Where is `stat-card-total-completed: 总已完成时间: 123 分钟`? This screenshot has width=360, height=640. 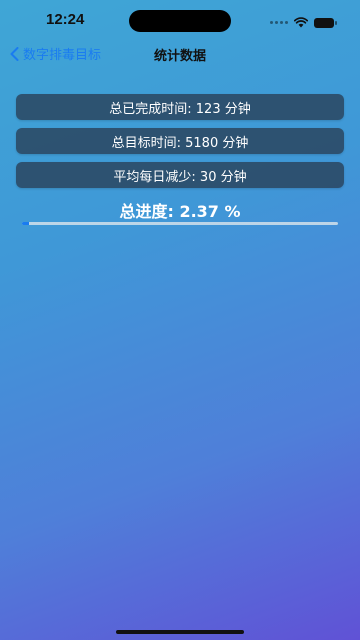
stat-card-total-completed: 总已完成时间: 123 分钟 is located at coordinates (180, 107).